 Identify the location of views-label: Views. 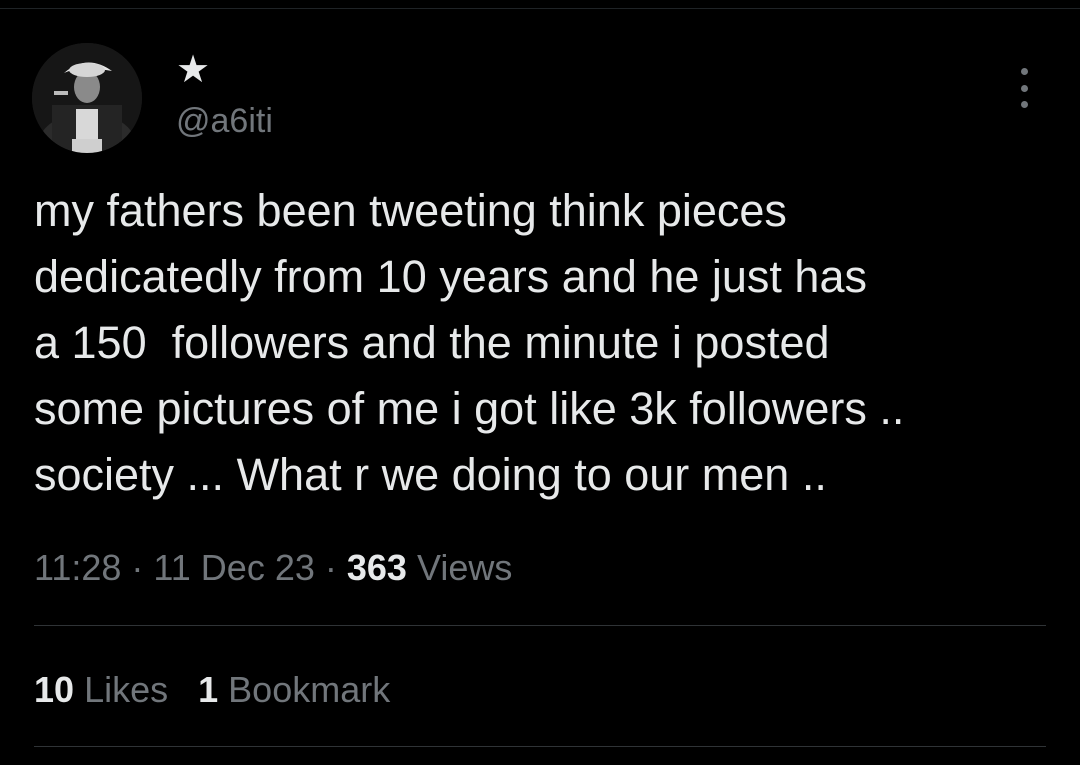
(464, 567).